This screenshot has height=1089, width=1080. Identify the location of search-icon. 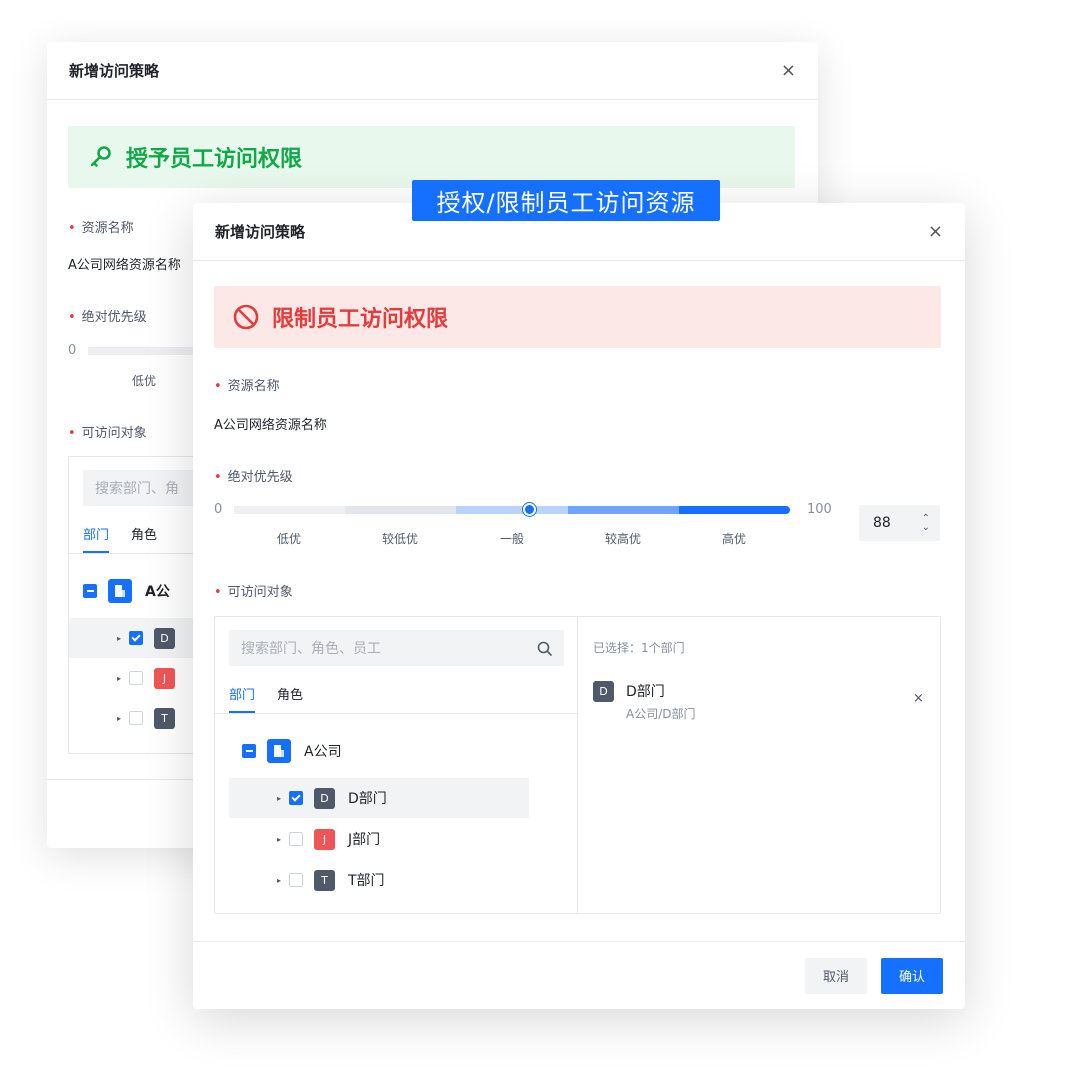
(544, 648).